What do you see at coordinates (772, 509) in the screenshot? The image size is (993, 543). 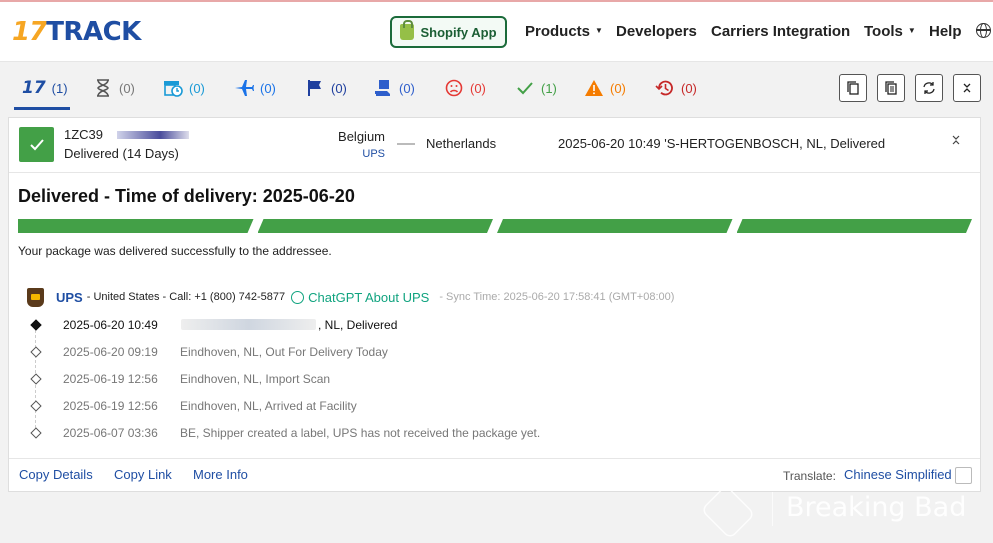 I see `watermark-divider` at bounding box center [772, 509].